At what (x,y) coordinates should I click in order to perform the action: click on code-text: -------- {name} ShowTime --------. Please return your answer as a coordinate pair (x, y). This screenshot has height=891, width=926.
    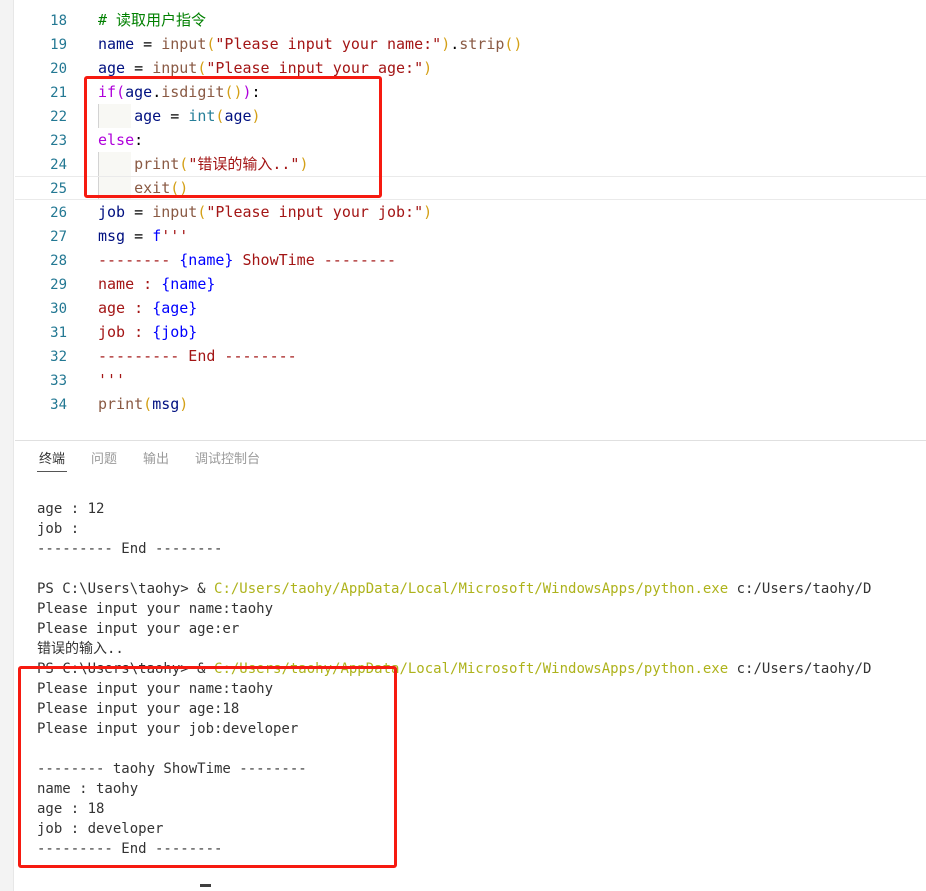
    Looking at the image, I should click on (231, 260).